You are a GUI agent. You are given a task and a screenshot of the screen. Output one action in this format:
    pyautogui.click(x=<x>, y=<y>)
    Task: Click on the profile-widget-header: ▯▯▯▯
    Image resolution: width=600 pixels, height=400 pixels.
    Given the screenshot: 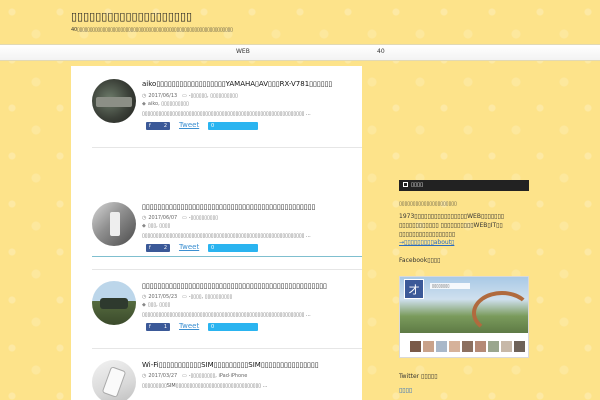 What is the action you would take?
    pyautogui.click(x=464, y=185)
    